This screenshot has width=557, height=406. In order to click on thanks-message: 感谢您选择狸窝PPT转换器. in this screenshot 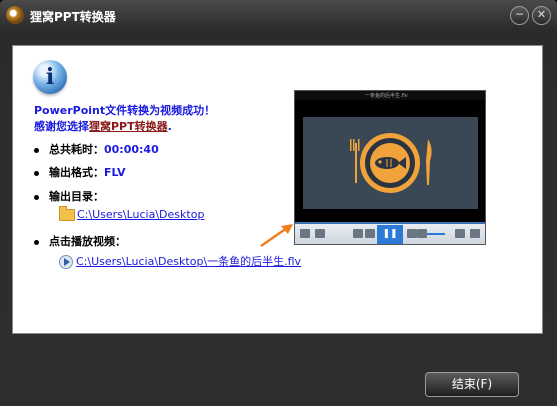, I will do `click(103, 126)`.